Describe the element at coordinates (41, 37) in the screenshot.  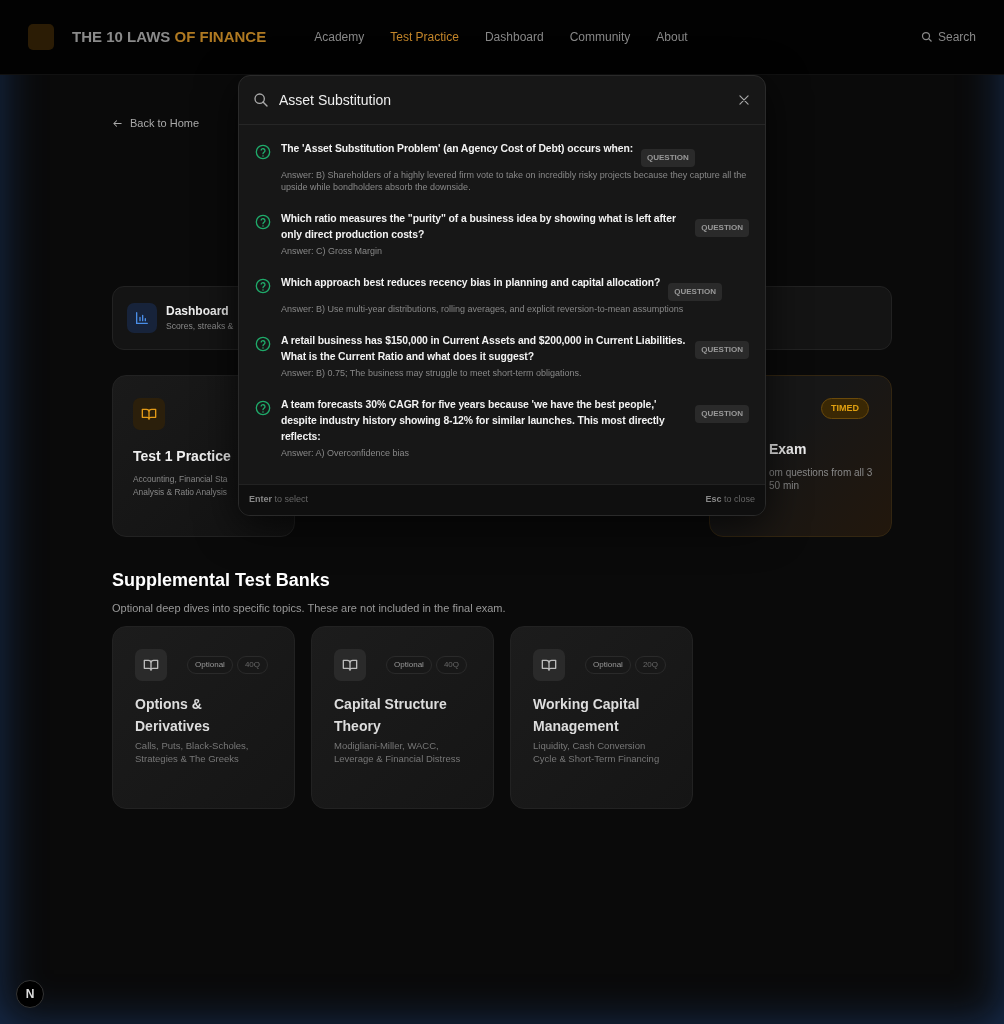
I see `logo-icon` at that location.